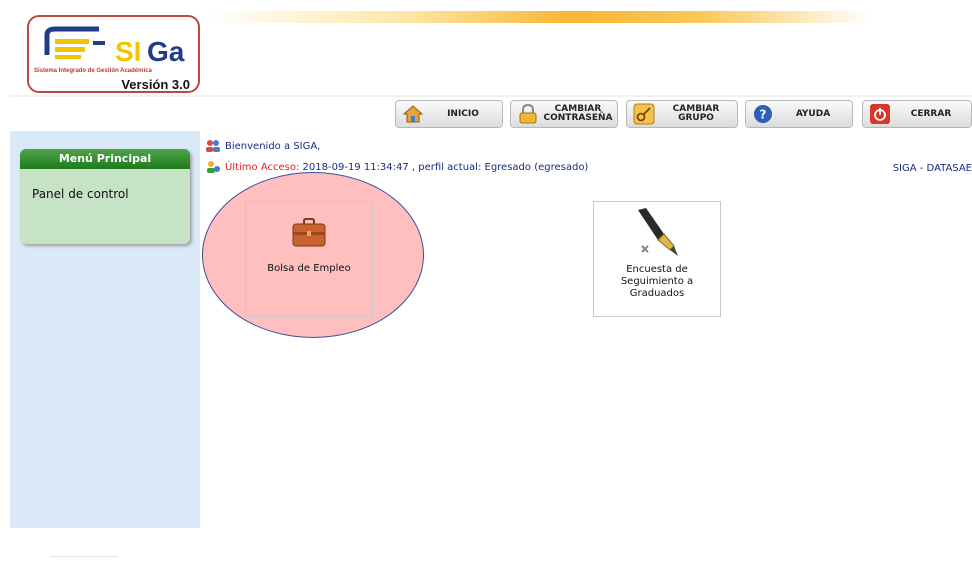 This screenshot has width=972, height=565. What do you see at coordinates (657, 259) in the screenshot?
I see `module-encuesta-seguimiento: Encuesta de Seguimiento a Graduados` at bounding box center [657, 259].